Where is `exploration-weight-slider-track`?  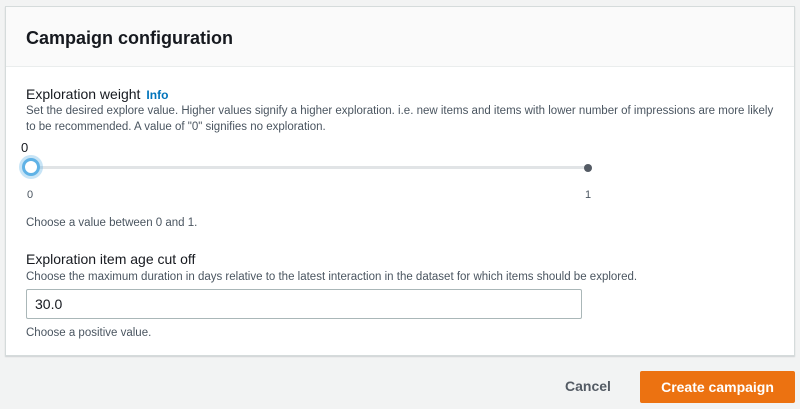 exploration-weight-slider-track is located at coordinates (310, 167).